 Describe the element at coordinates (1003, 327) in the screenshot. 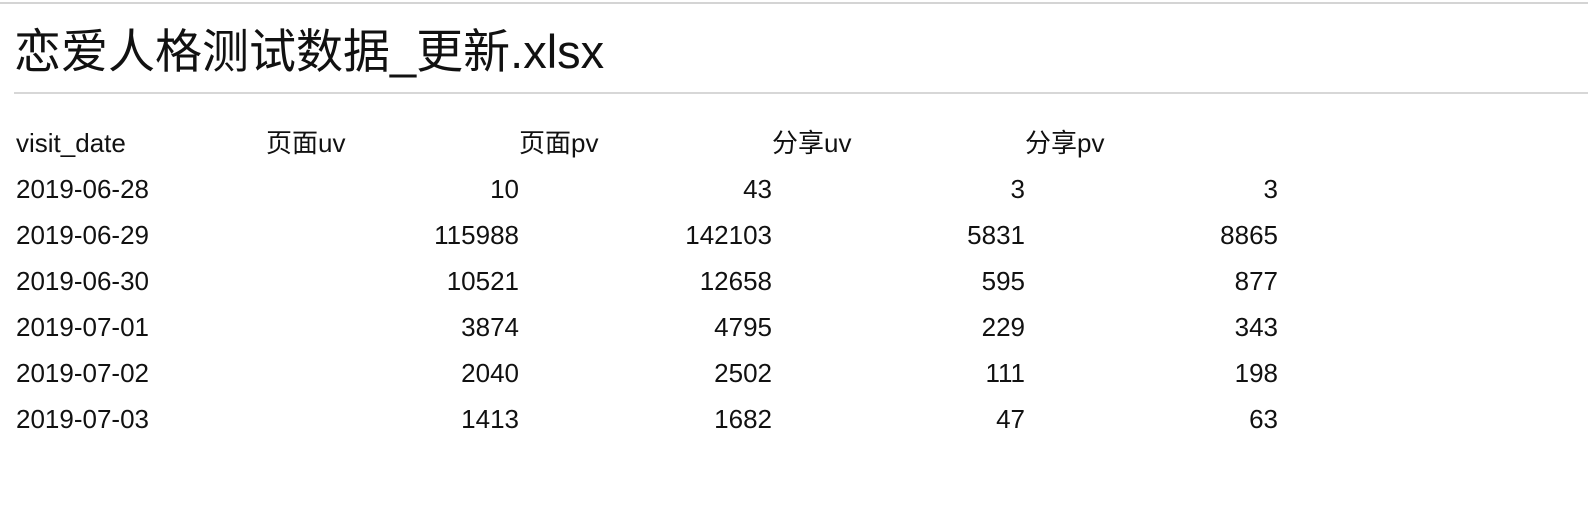

I see `cell-share-uv: 229` at that location.